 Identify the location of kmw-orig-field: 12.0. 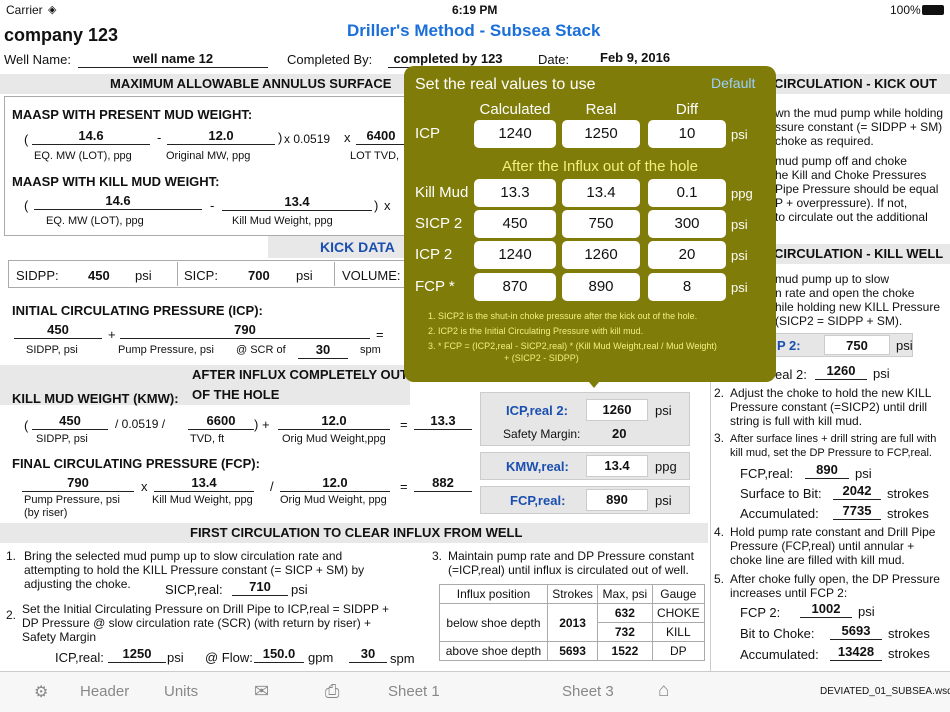
(334, 421).